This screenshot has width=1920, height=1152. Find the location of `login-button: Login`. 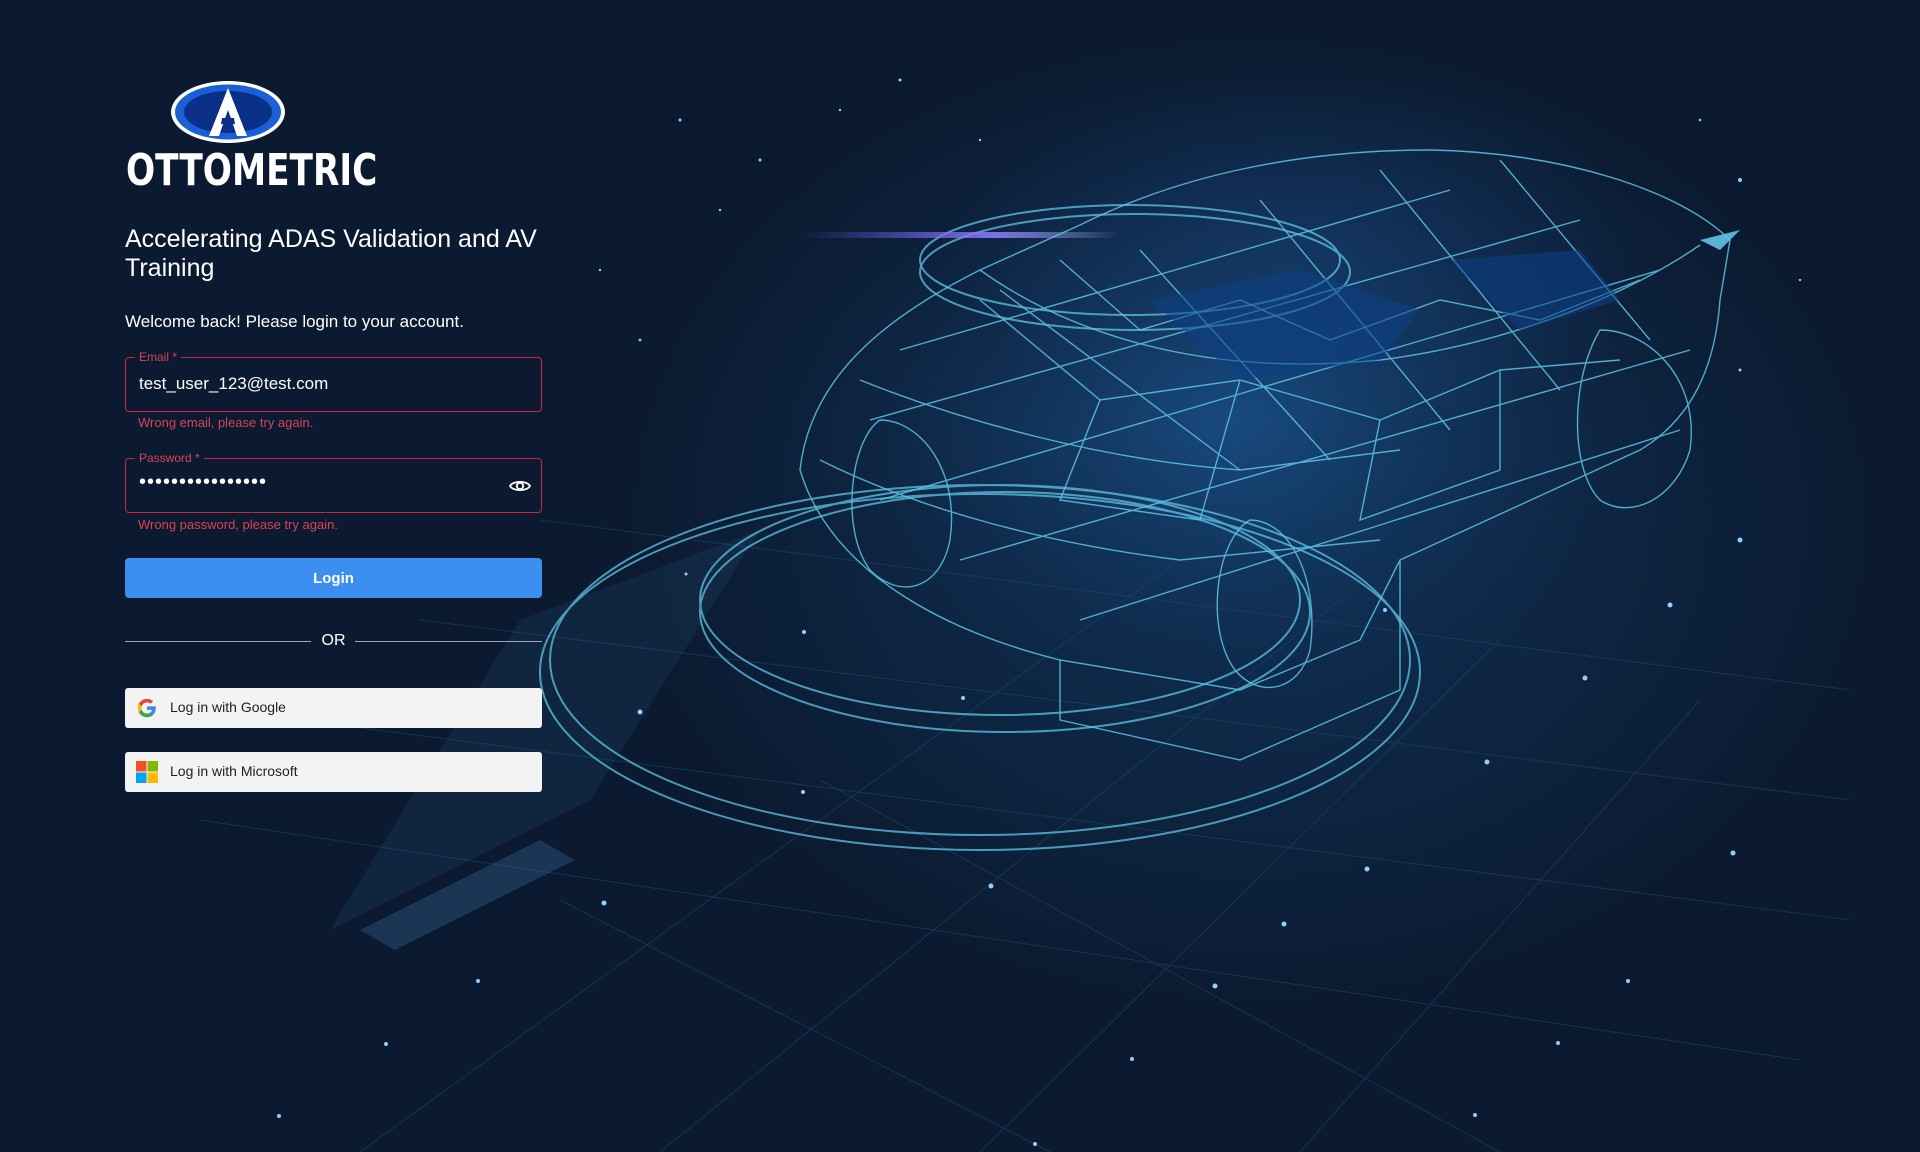

login-button: Login is located at coordinates (333, 578).